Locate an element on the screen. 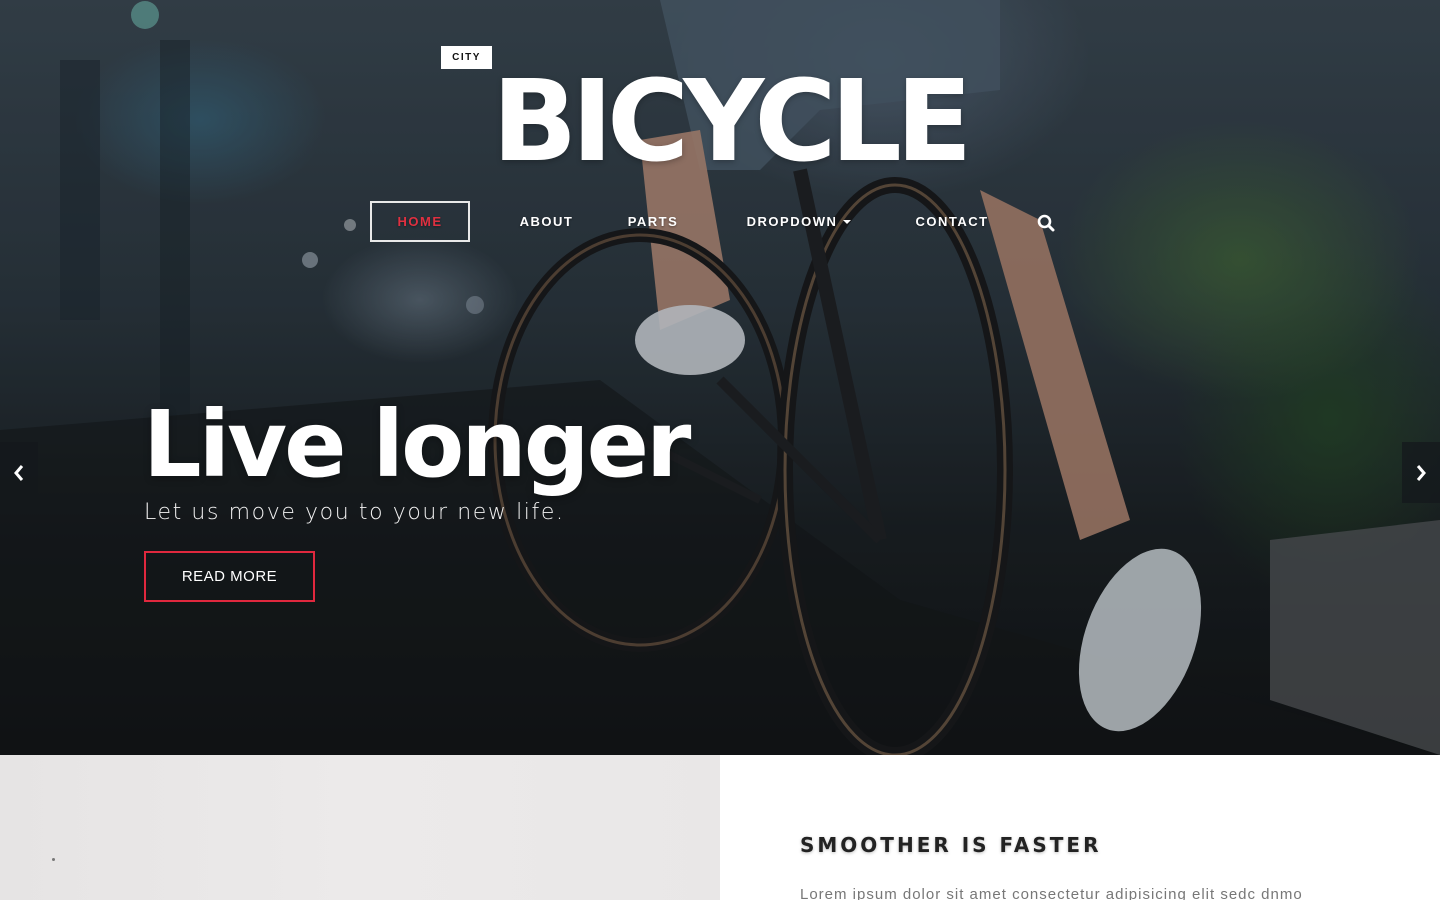 Image resolution: width=1440 pixels, height=900 pixels. chevron-left-icon is located at coordinates (19, 472).